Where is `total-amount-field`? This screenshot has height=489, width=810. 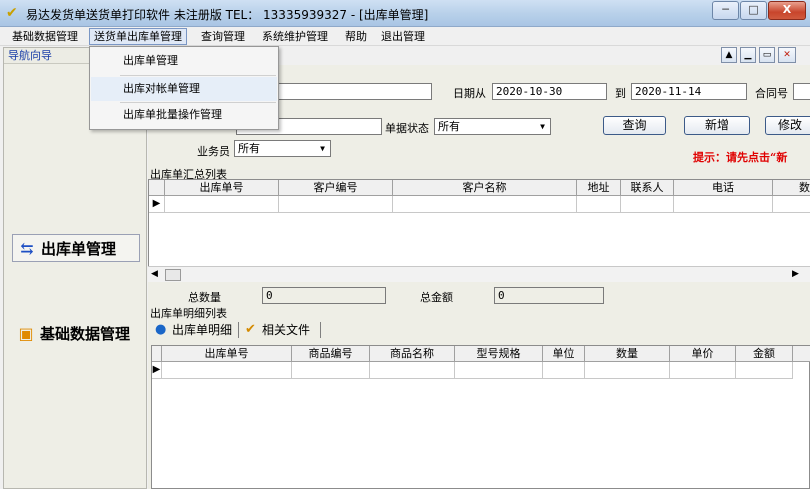
total-amount-field is located at coordinates (549, 295).